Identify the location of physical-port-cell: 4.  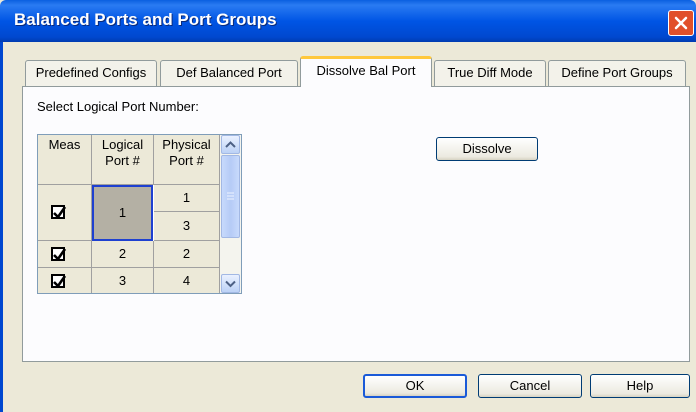
(187, 280).